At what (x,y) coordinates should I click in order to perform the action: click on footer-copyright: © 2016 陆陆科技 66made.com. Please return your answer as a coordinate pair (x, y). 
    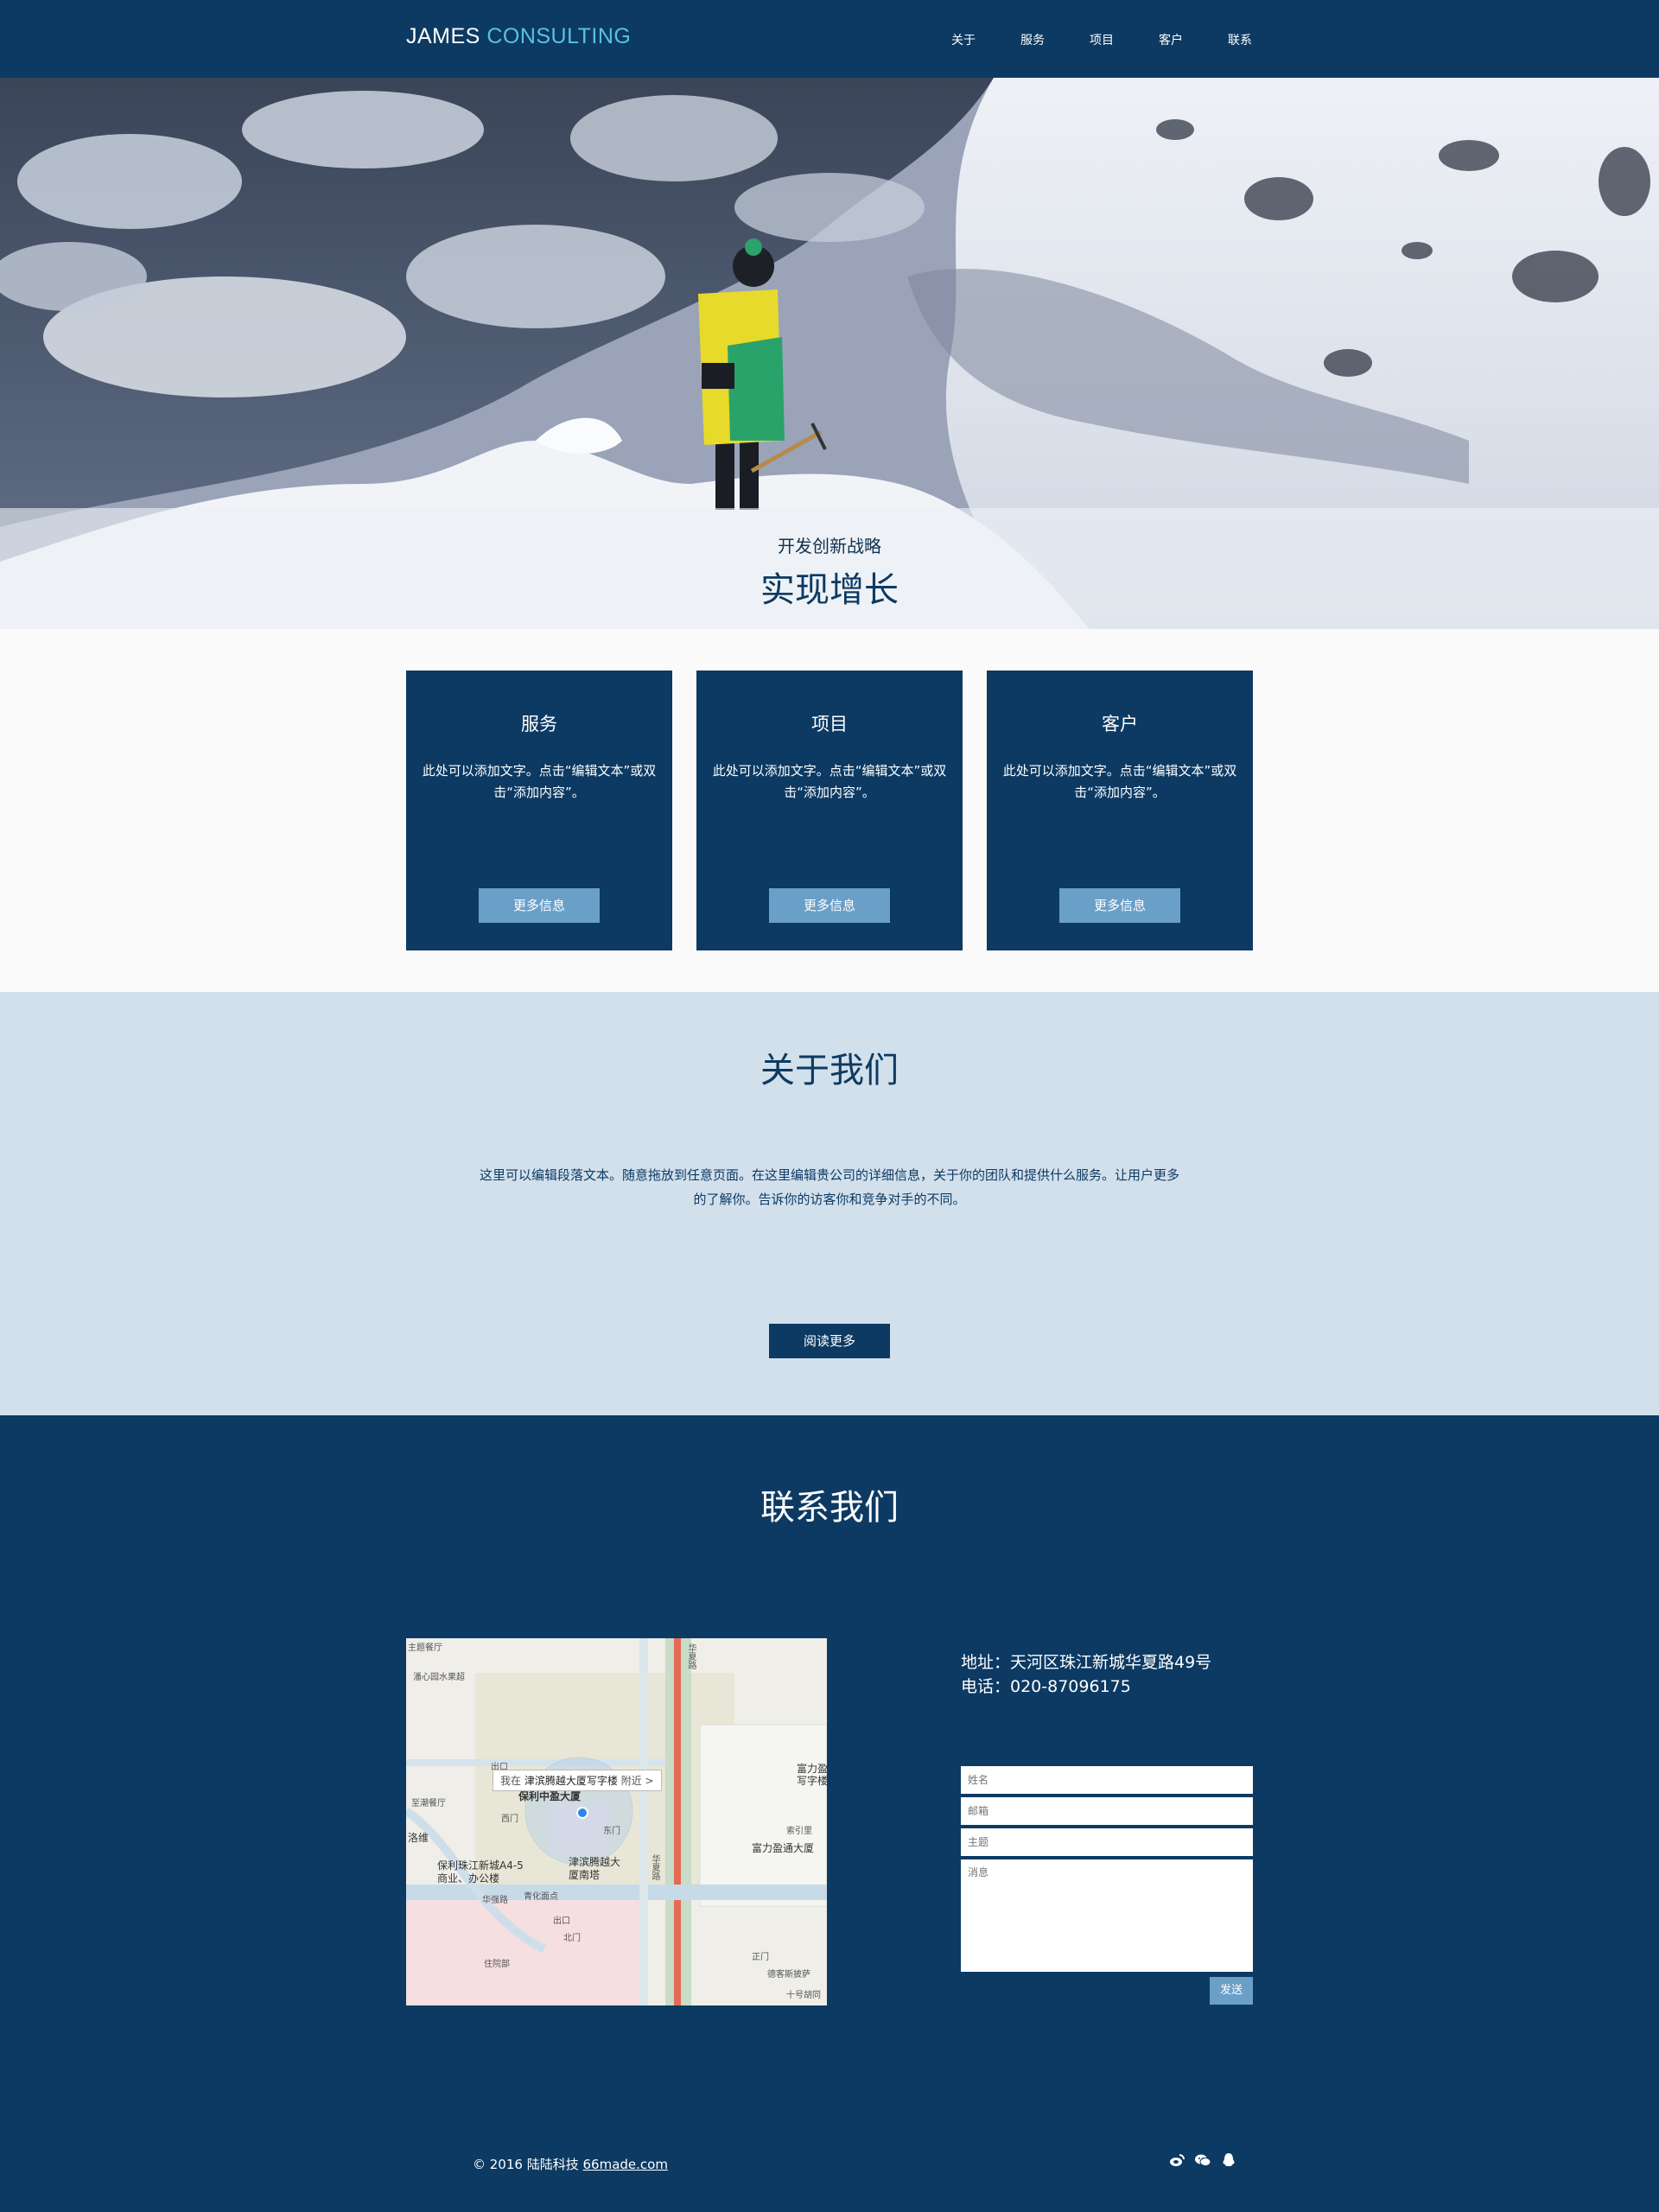
    Looking at the image, I should click on (570, 2164).